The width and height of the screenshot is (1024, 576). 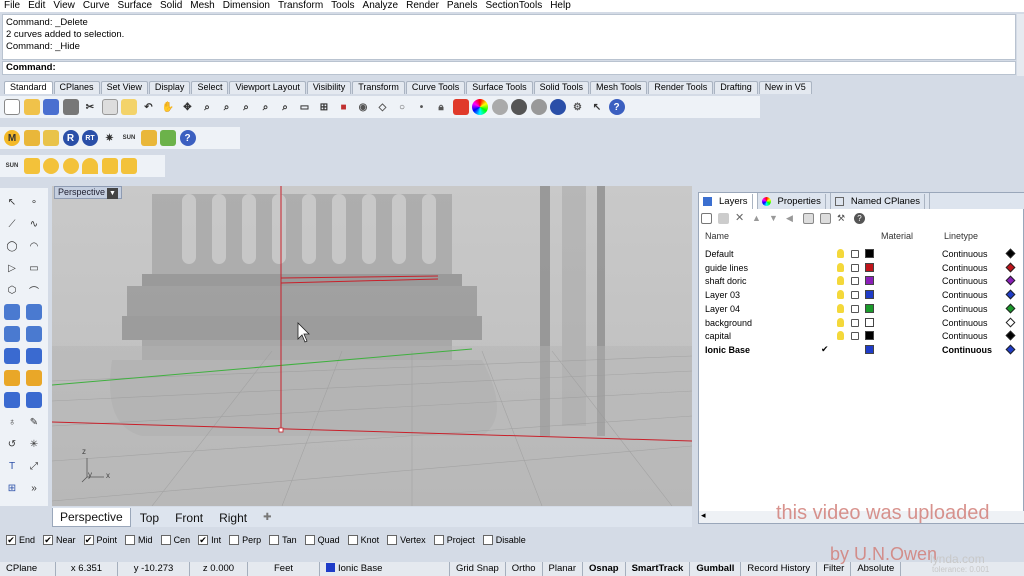 What do you see at coordinates (20, 540) in the screenshot?
I see `osnap-end: ✔ End` at bounding box center [20, 540].